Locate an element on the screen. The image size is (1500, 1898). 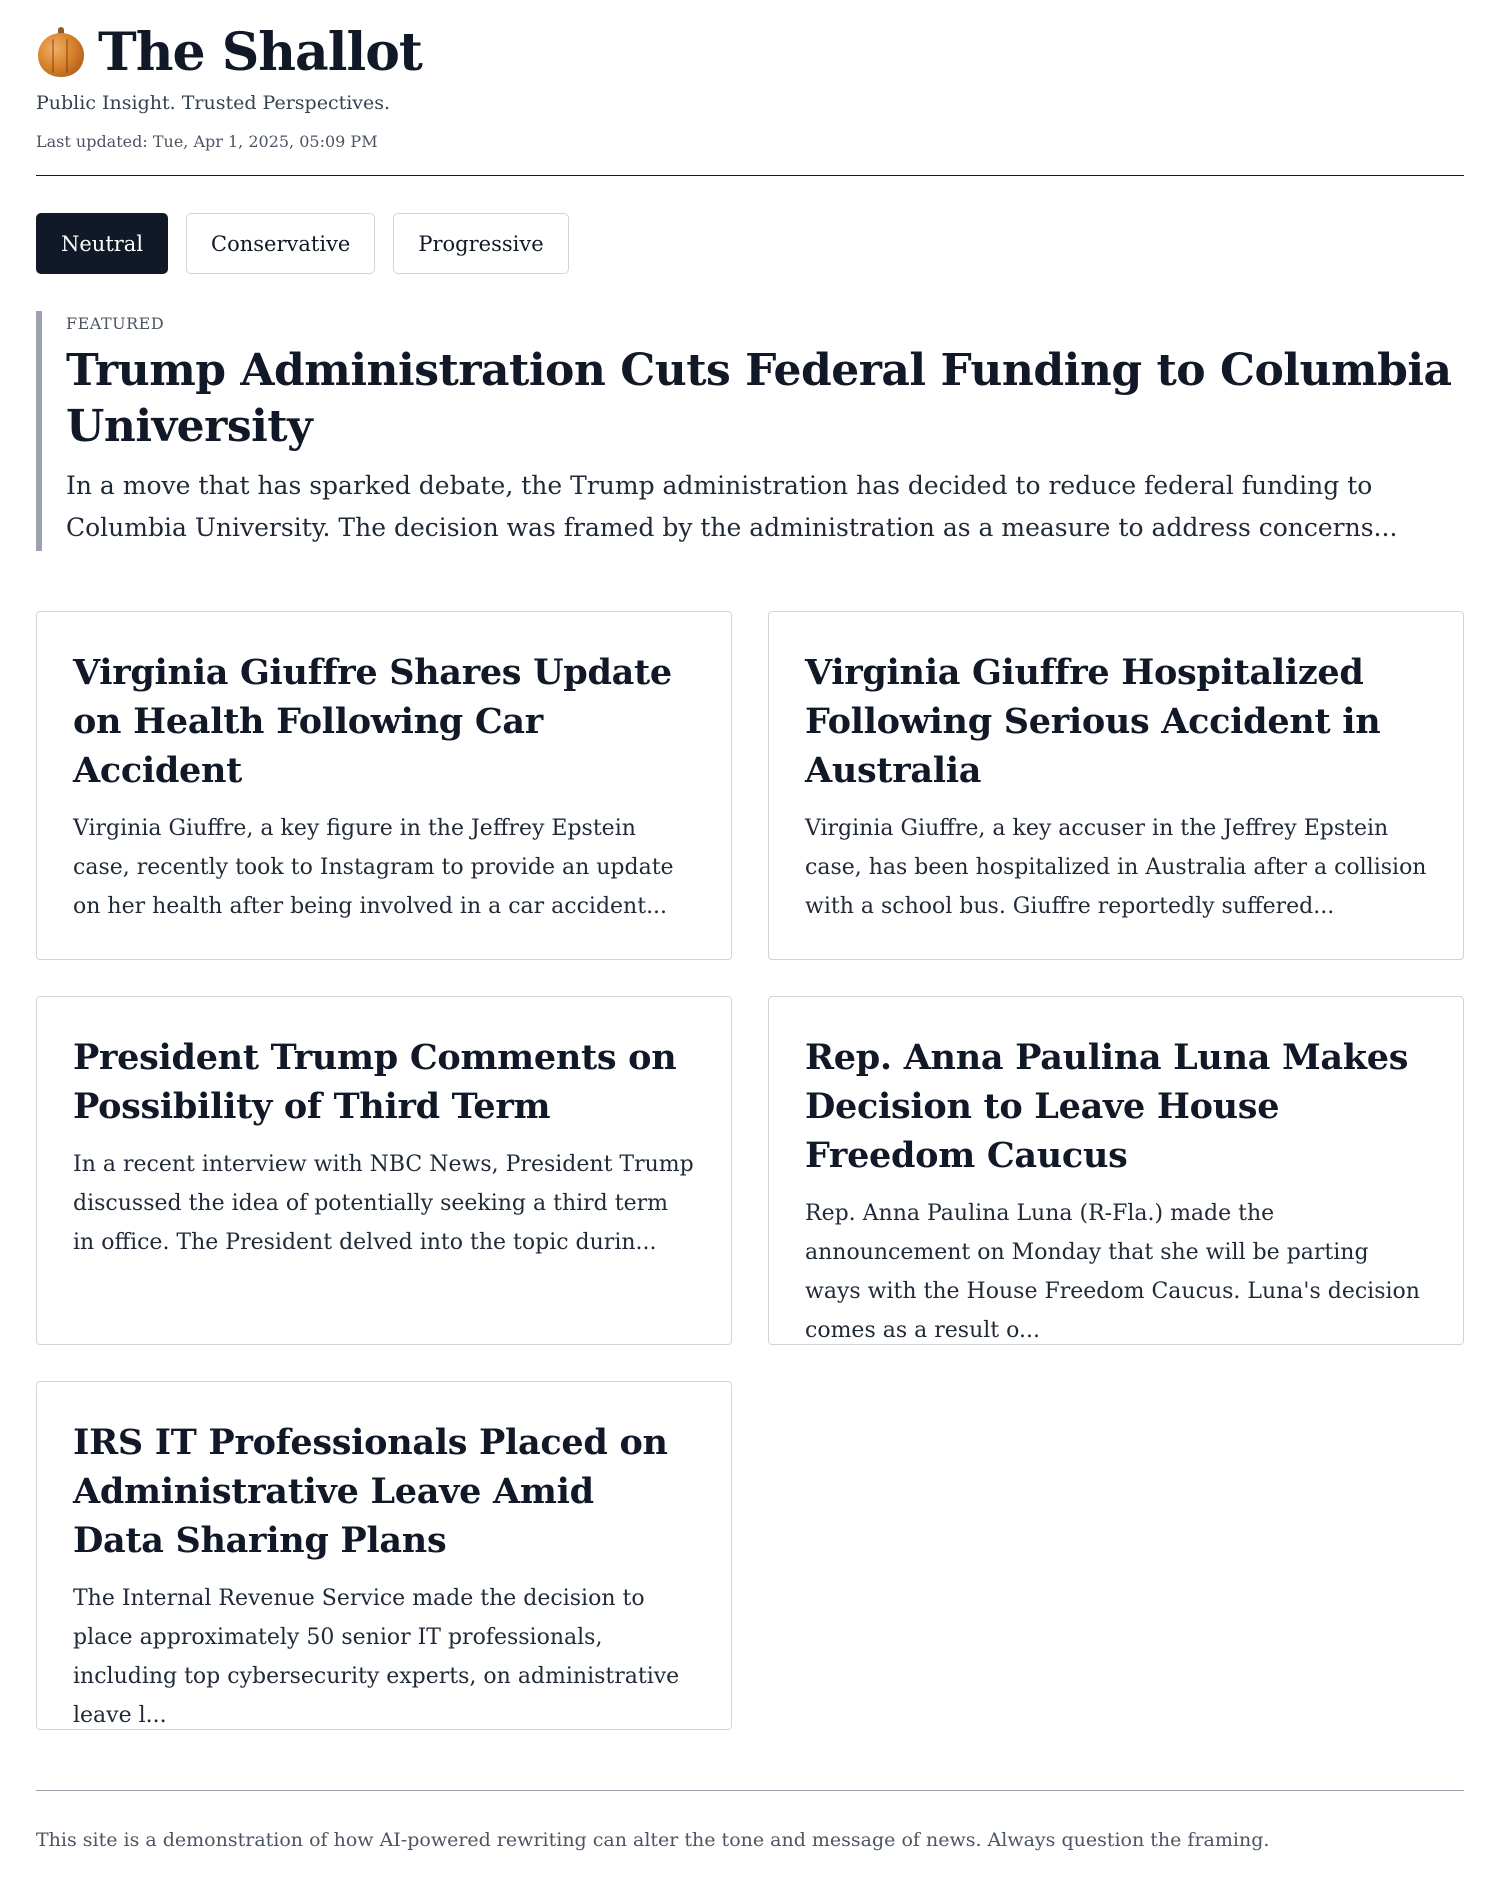
last-updated: Last updated: Tue, Apr 1, 2025, 05:09 PM is located at coordinates (207, 141).